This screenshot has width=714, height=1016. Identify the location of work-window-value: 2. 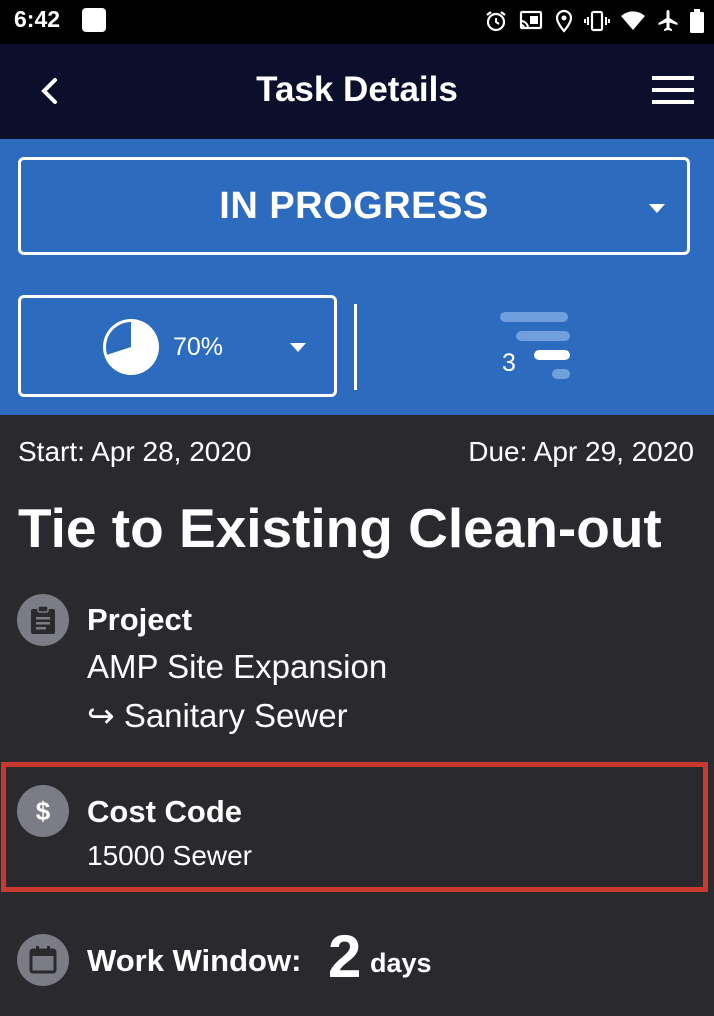
(345, 956).